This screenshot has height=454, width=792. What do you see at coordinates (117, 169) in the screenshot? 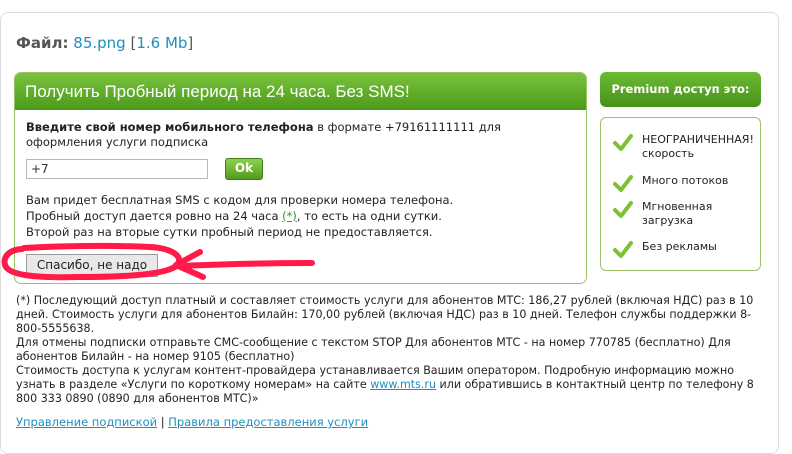
I see `phone-input` at bounding box center [117, 169].